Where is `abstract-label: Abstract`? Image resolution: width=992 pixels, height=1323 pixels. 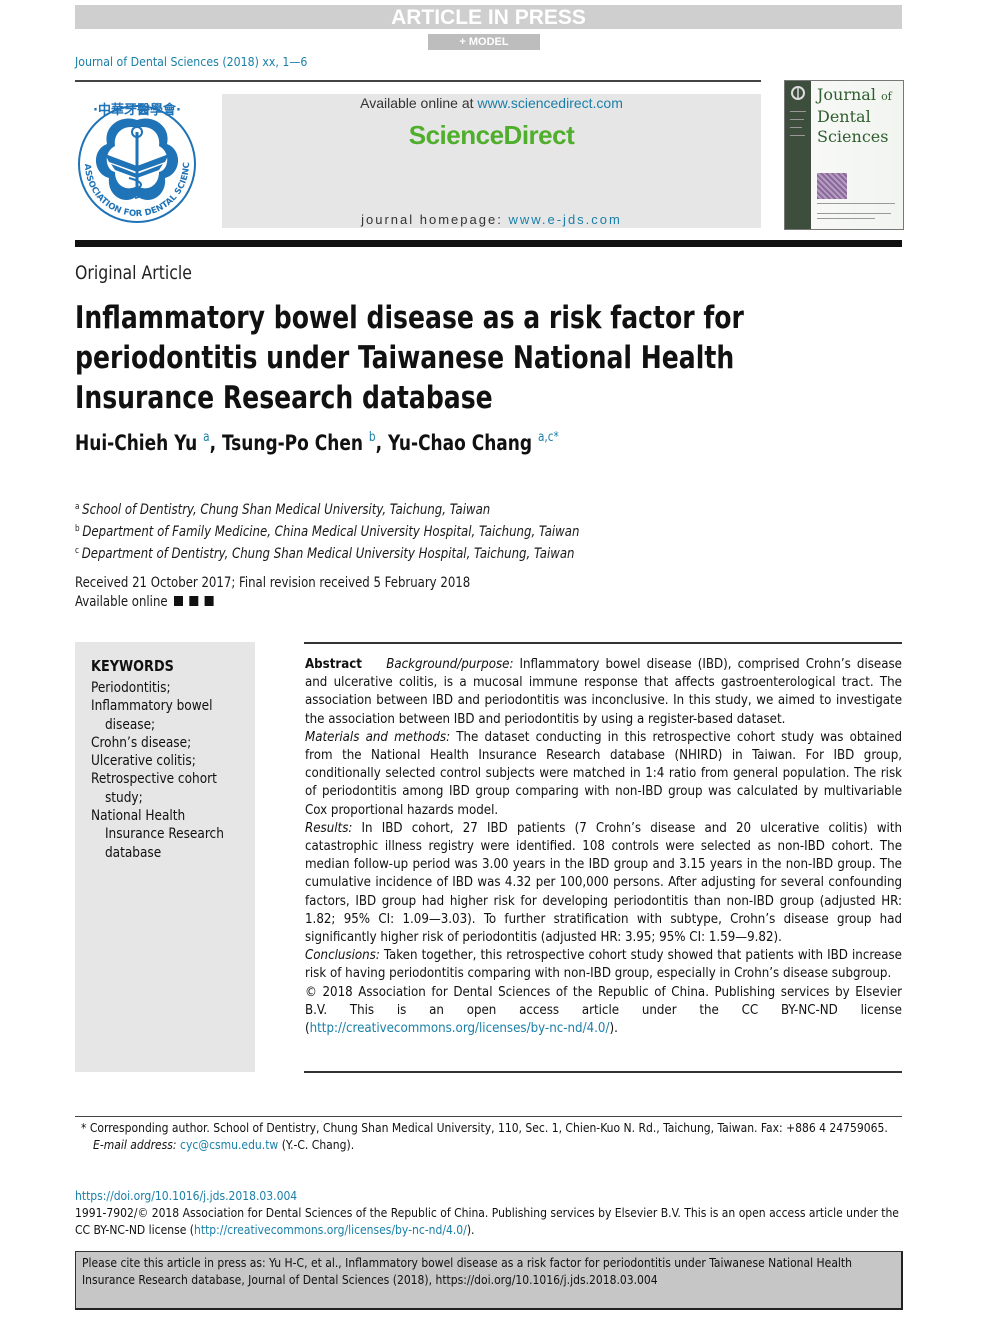
abstract-label: Abstract is located at coordinates (333, 664).